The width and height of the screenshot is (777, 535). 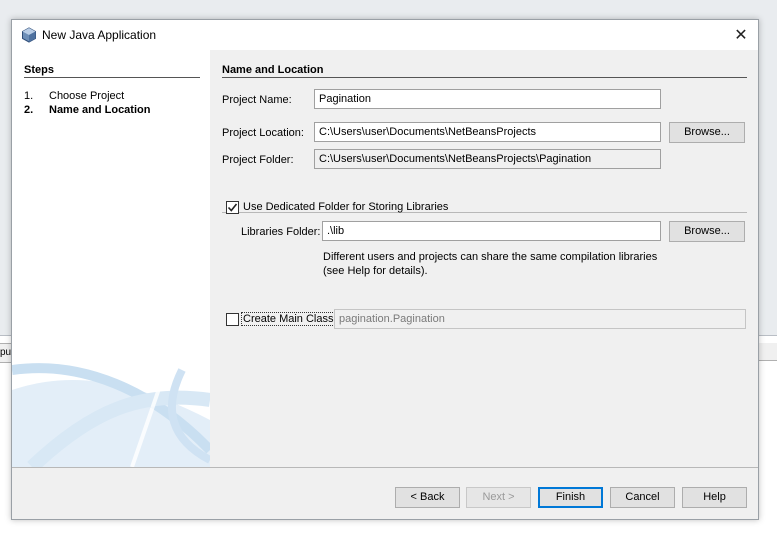 What do you see at coordinates (111, 415) in the screenshot?
I see `decorative-swoosh-graphic` at bounding box center [111, 415].